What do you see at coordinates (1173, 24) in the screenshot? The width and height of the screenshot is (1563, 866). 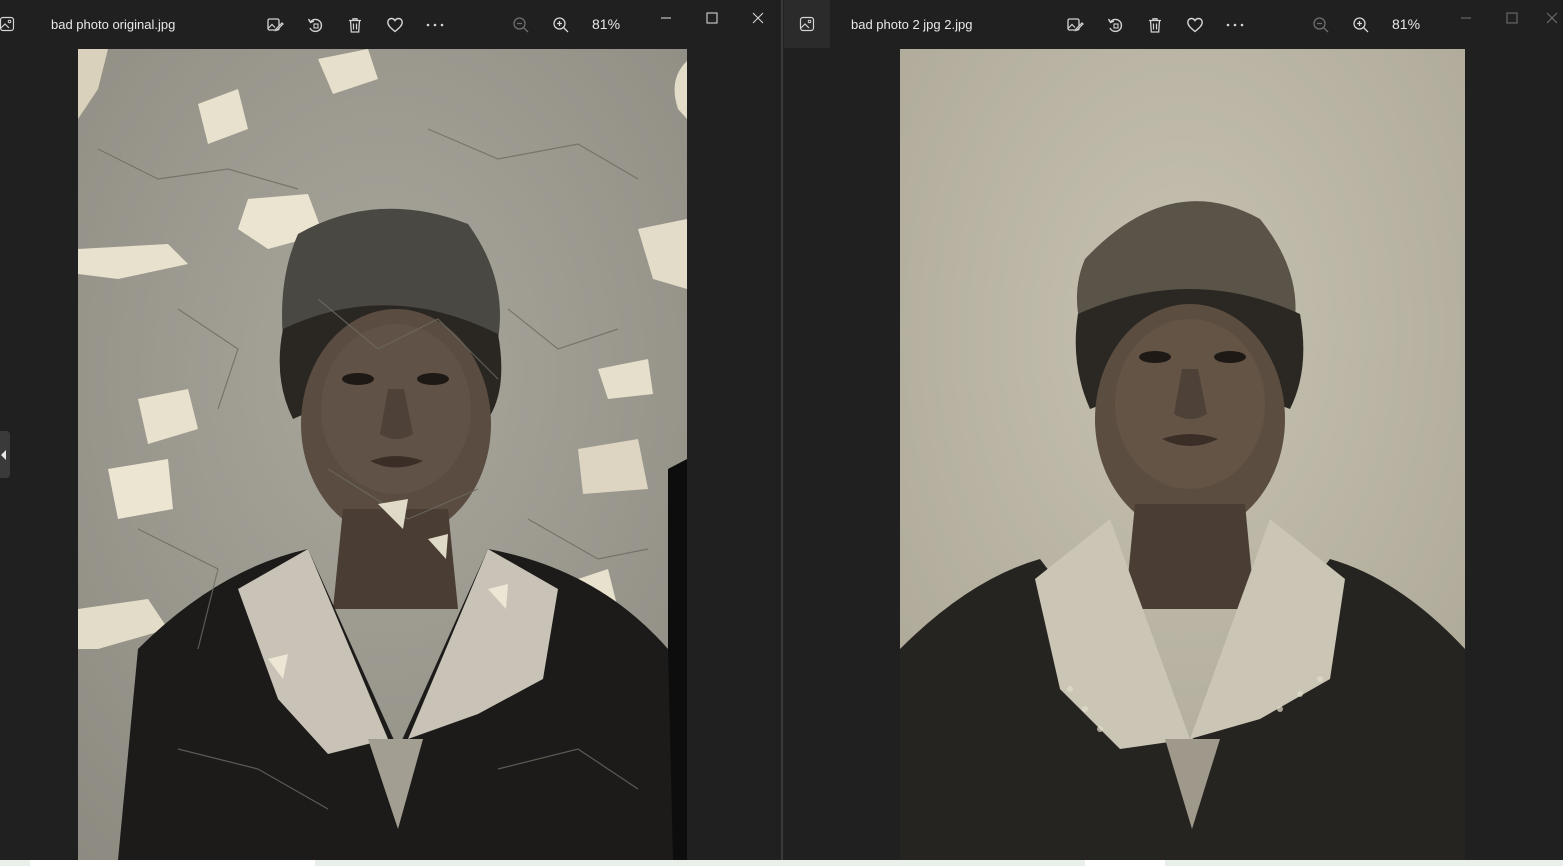 I see `title-bar: bad photo 2 jpg 2.jpg 81%` at bounding box center [1173, 24].